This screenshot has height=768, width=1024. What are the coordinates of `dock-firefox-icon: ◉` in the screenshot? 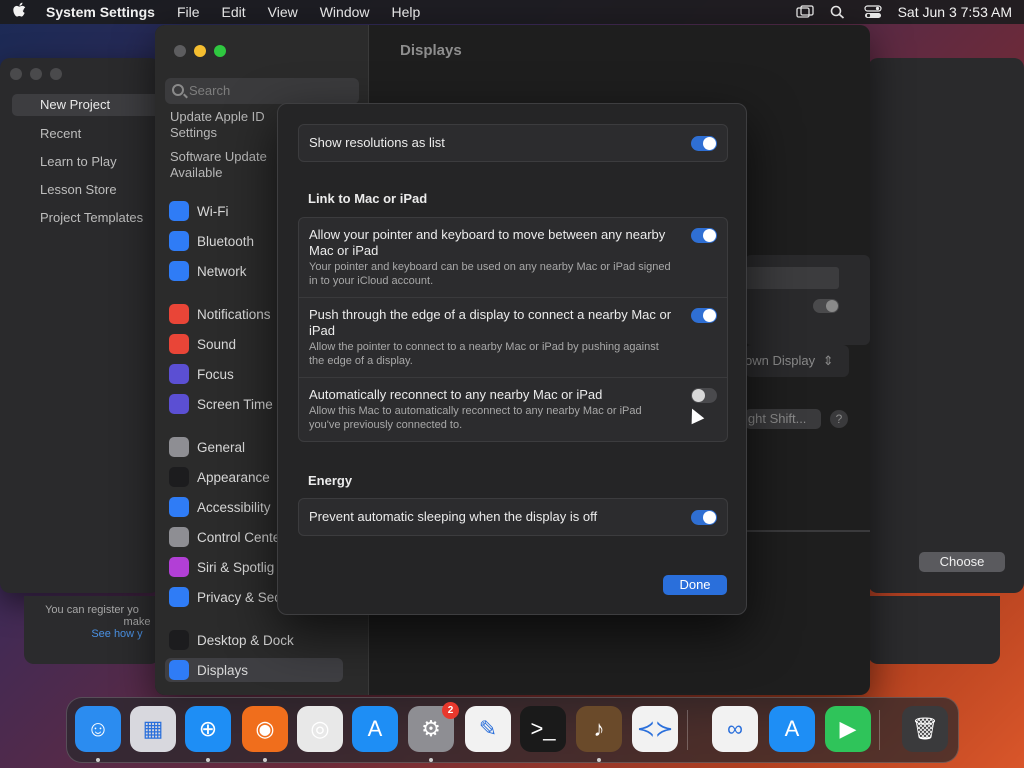 It's located at (265, 729).